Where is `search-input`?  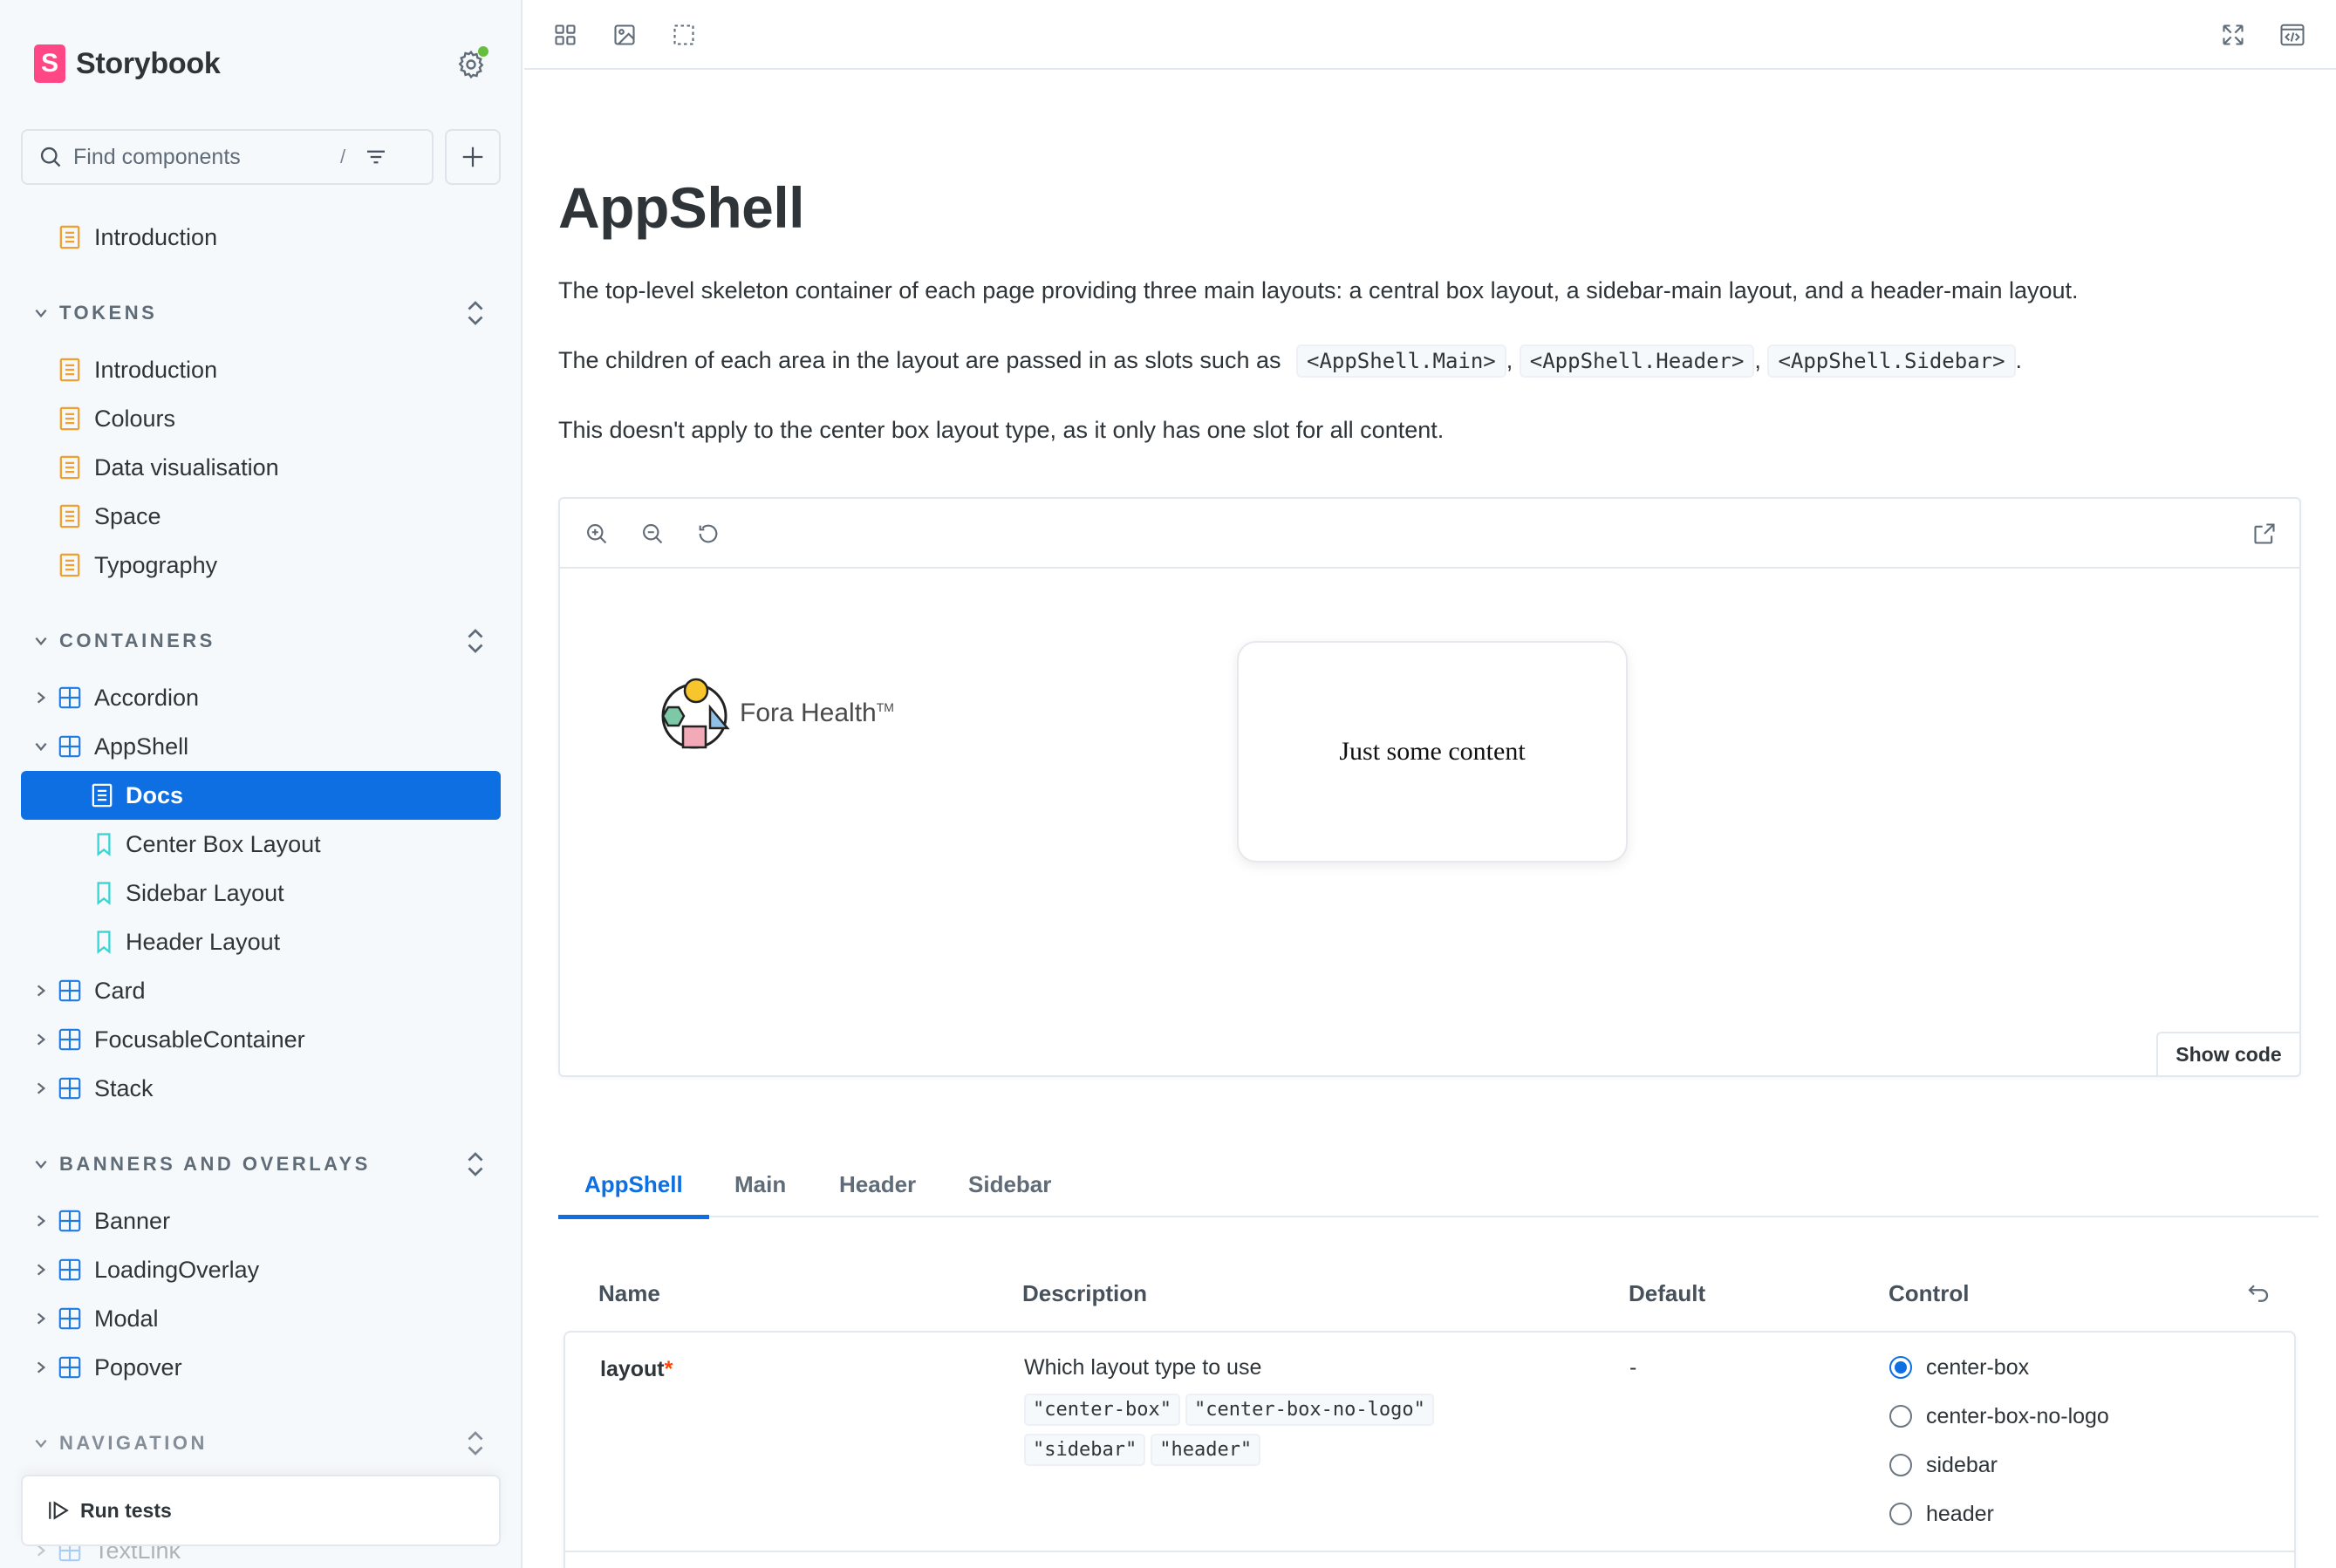
search-input is located at coordinates (204, 157).